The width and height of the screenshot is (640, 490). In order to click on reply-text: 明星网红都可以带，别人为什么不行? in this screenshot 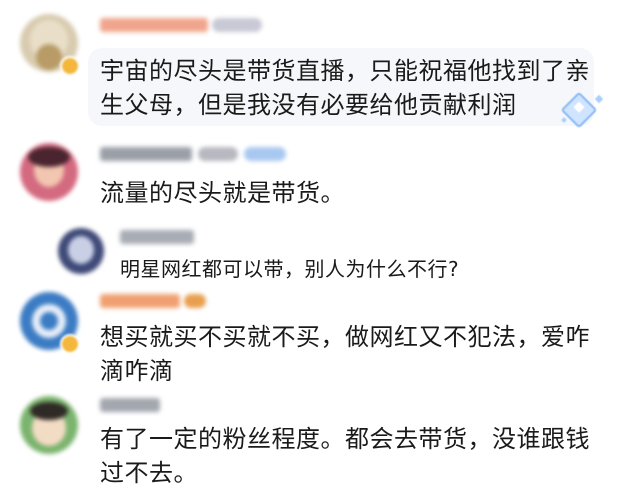, I will do `click(289, 269)`.